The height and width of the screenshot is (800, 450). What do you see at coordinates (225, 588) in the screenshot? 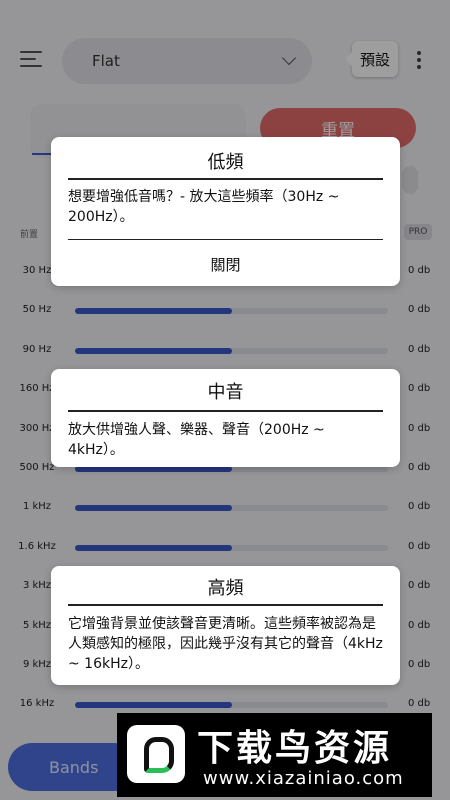
I see `card-title: 高頻` at bounding box center [225, 588].